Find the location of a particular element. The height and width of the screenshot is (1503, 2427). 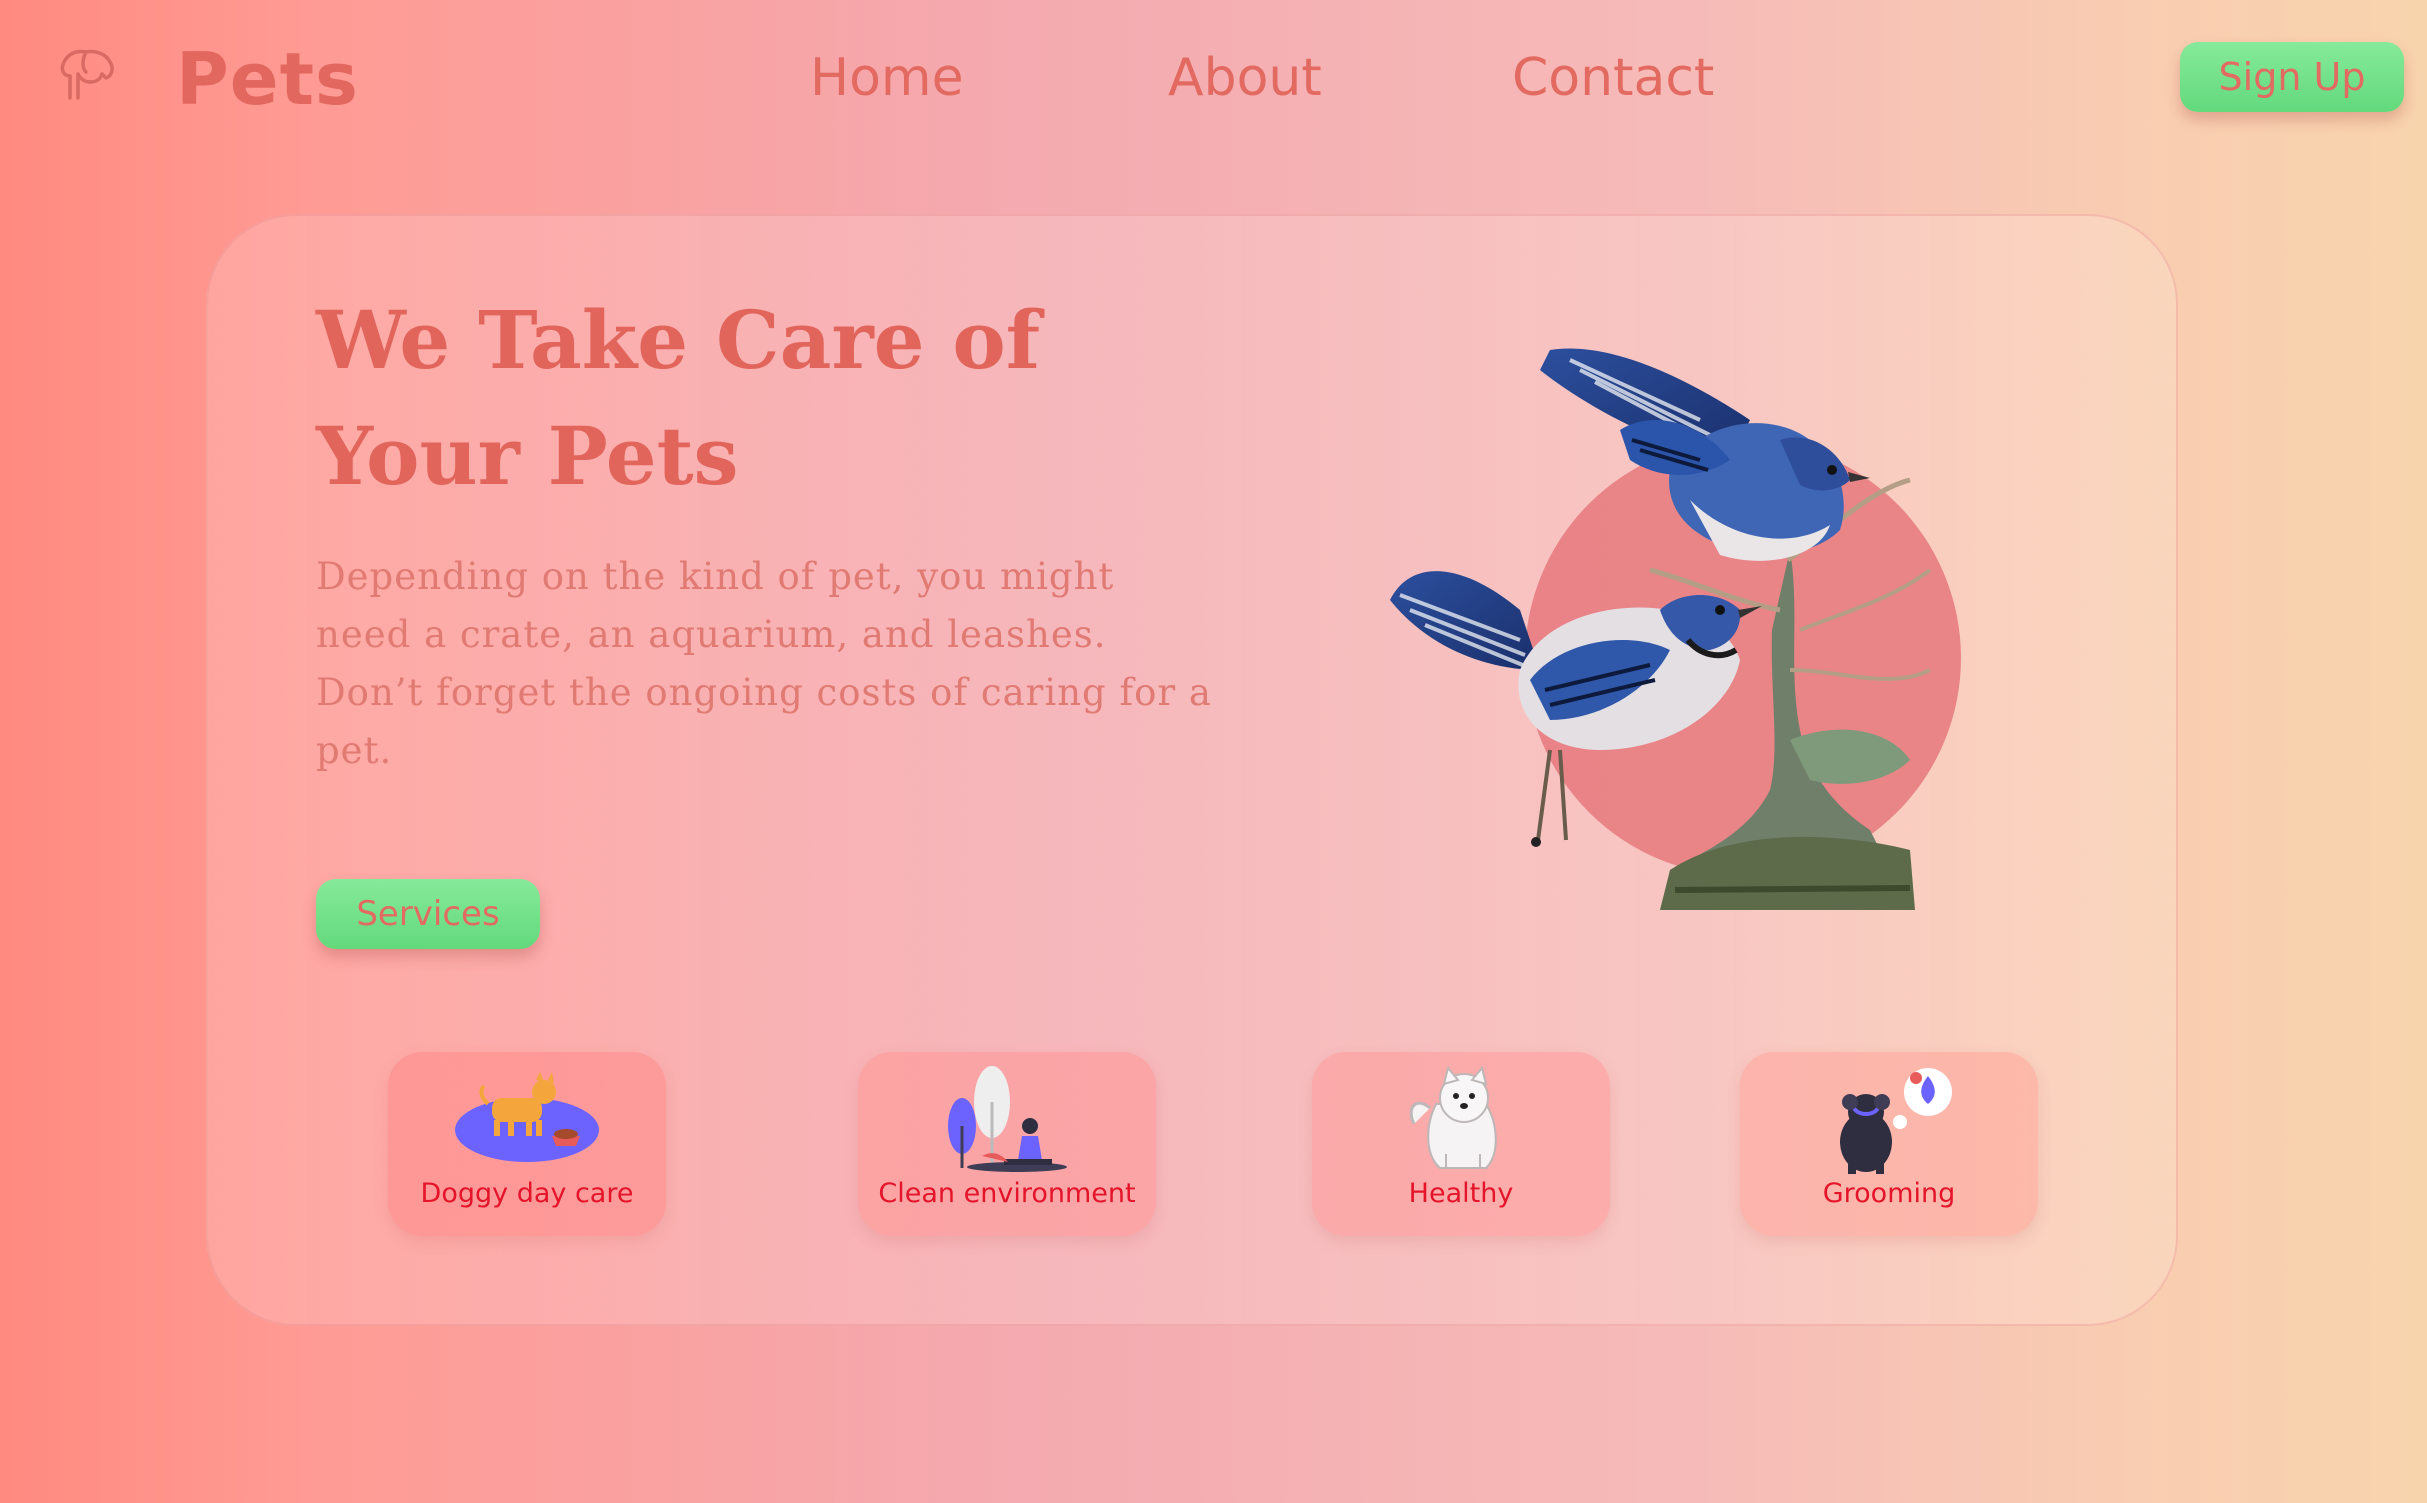

dog-with-food-bowl-icon is located at coordinates (527, 1117).